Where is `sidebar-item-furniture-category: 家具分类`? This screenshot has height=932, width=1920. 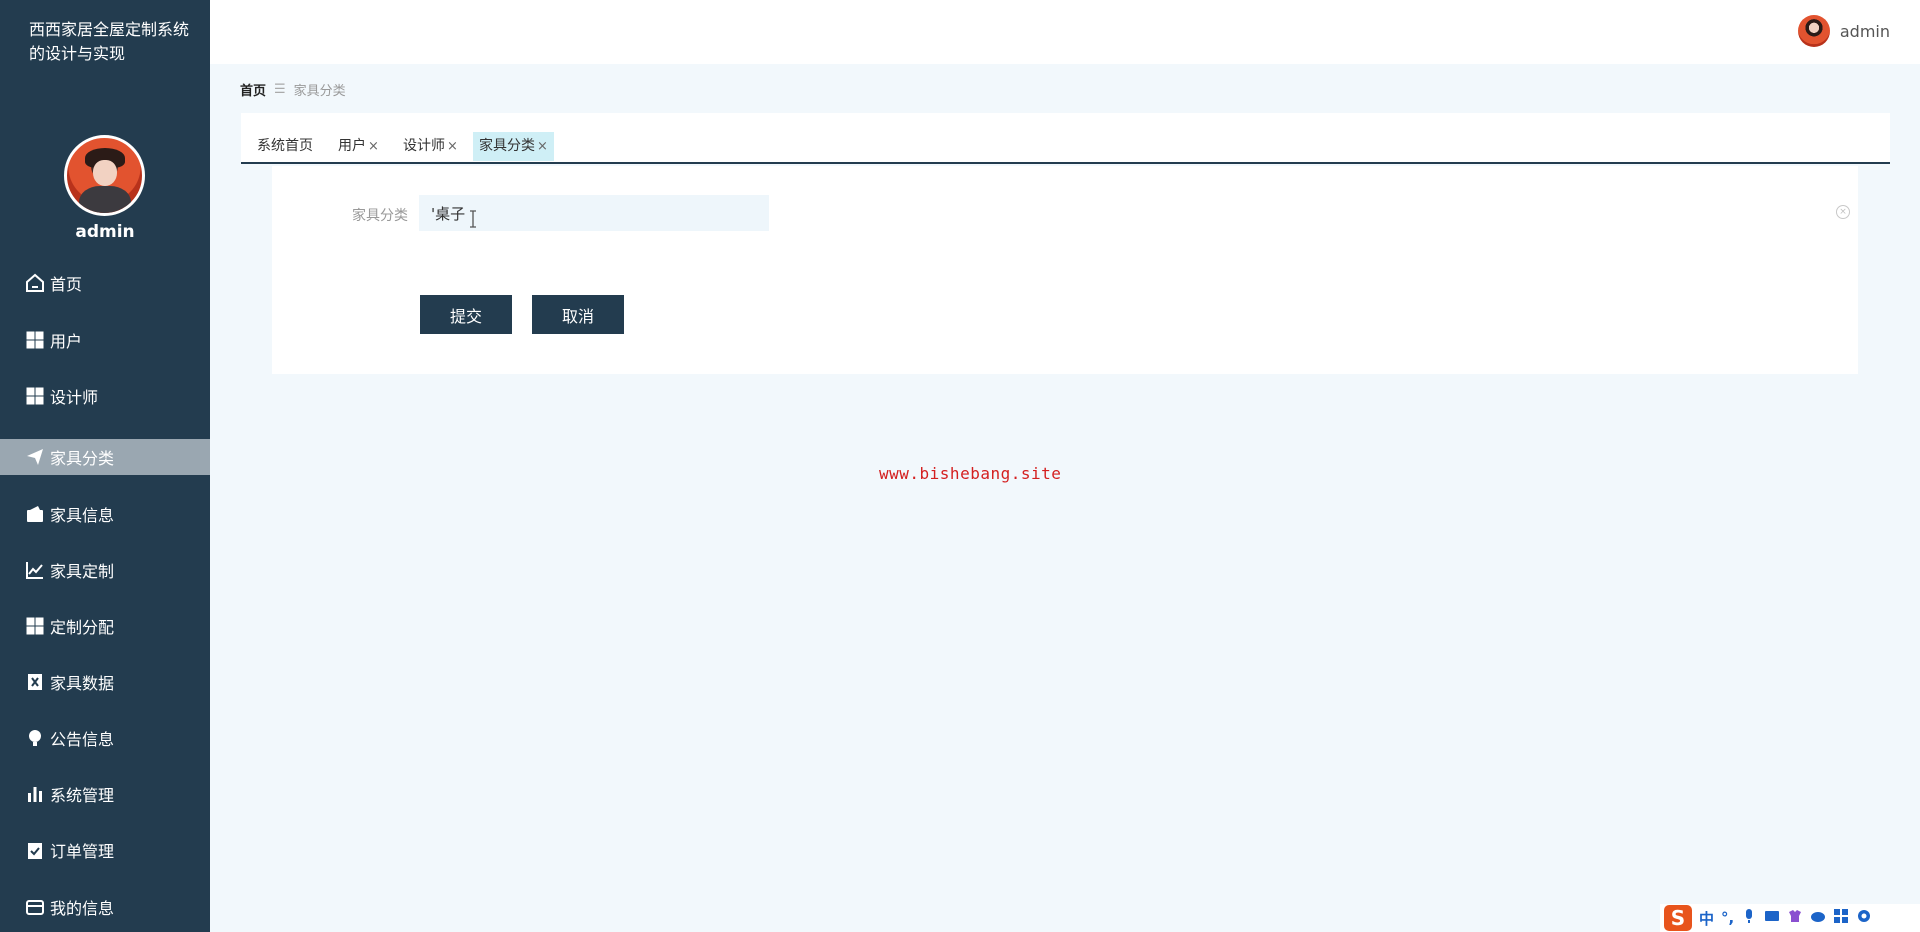
sidebar-item-furniture-category: 家具分类 is located at coordinates (105, 457).